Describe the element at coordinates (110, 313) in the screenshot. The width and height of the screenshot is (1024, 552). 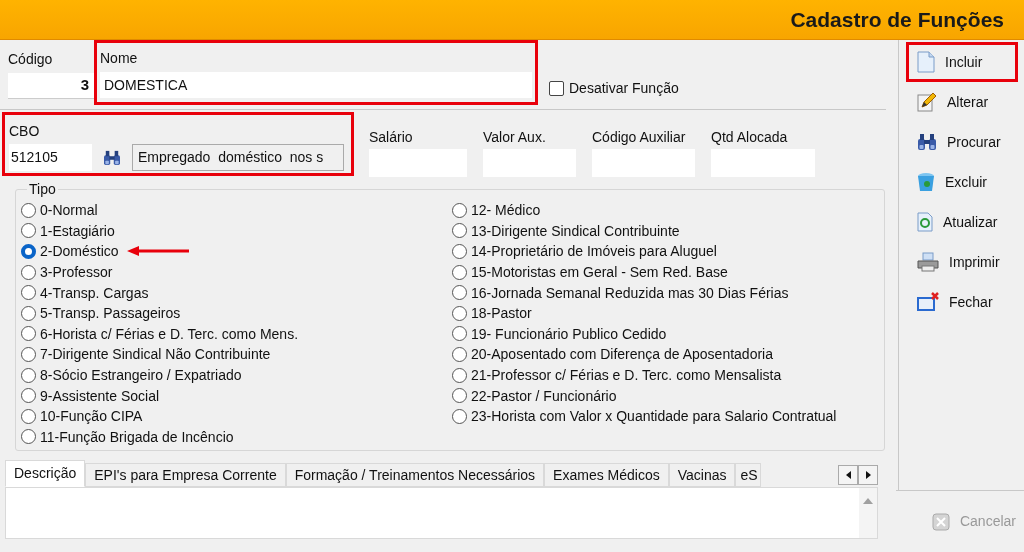
I see `radio-label: 5-Transp. Passageiros` at that location.